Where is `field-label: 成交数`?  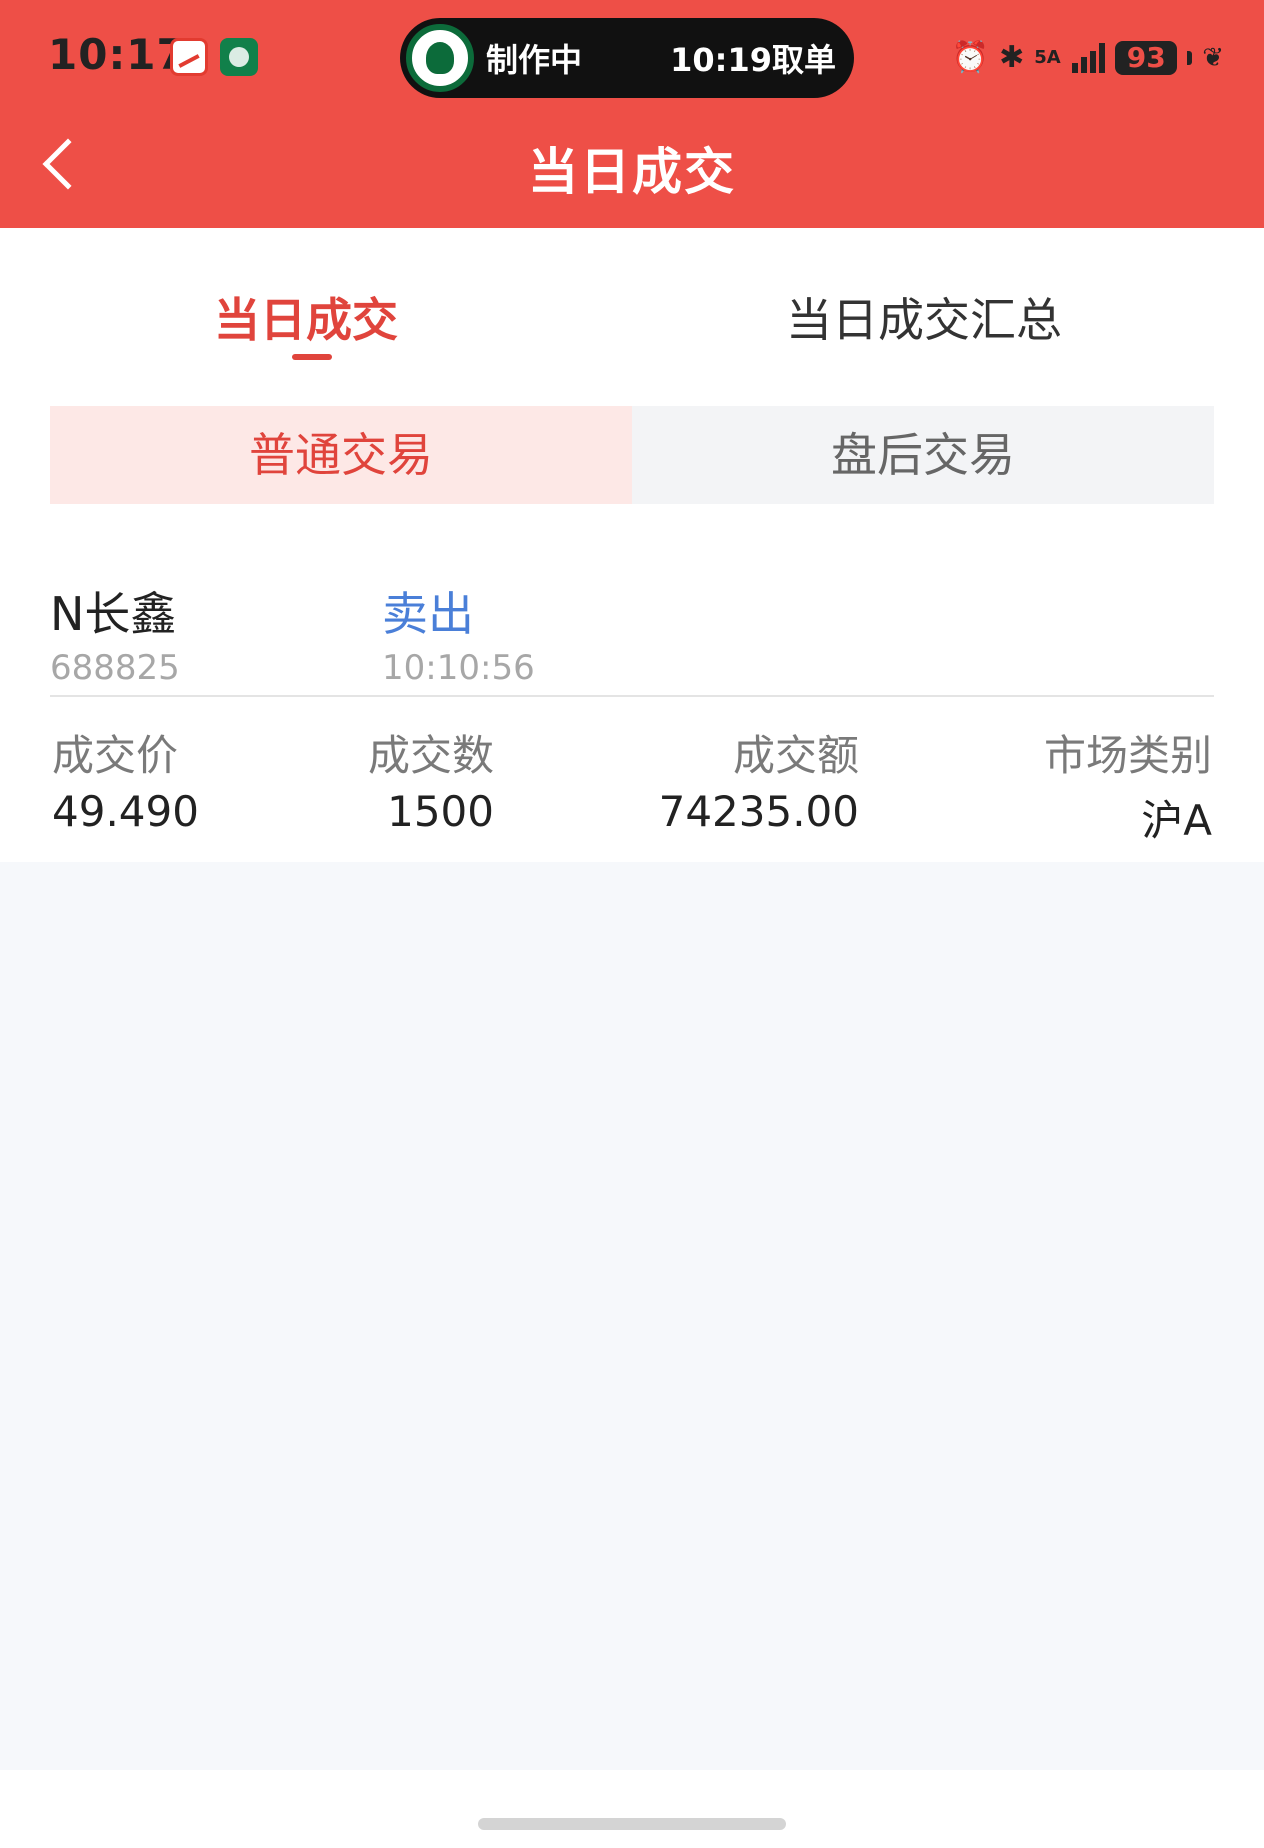
field-label: 成交数 is located at coordinates (430, 755).